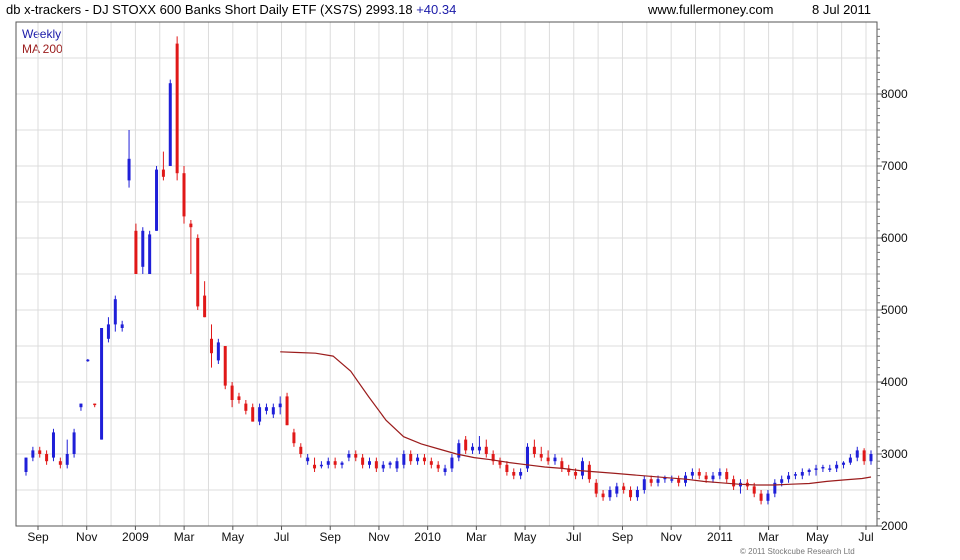  What do you see at coordinates (894, 94) in the screenshot?
I see `y-tick-label: 8000` at bounding box center [894, 94].